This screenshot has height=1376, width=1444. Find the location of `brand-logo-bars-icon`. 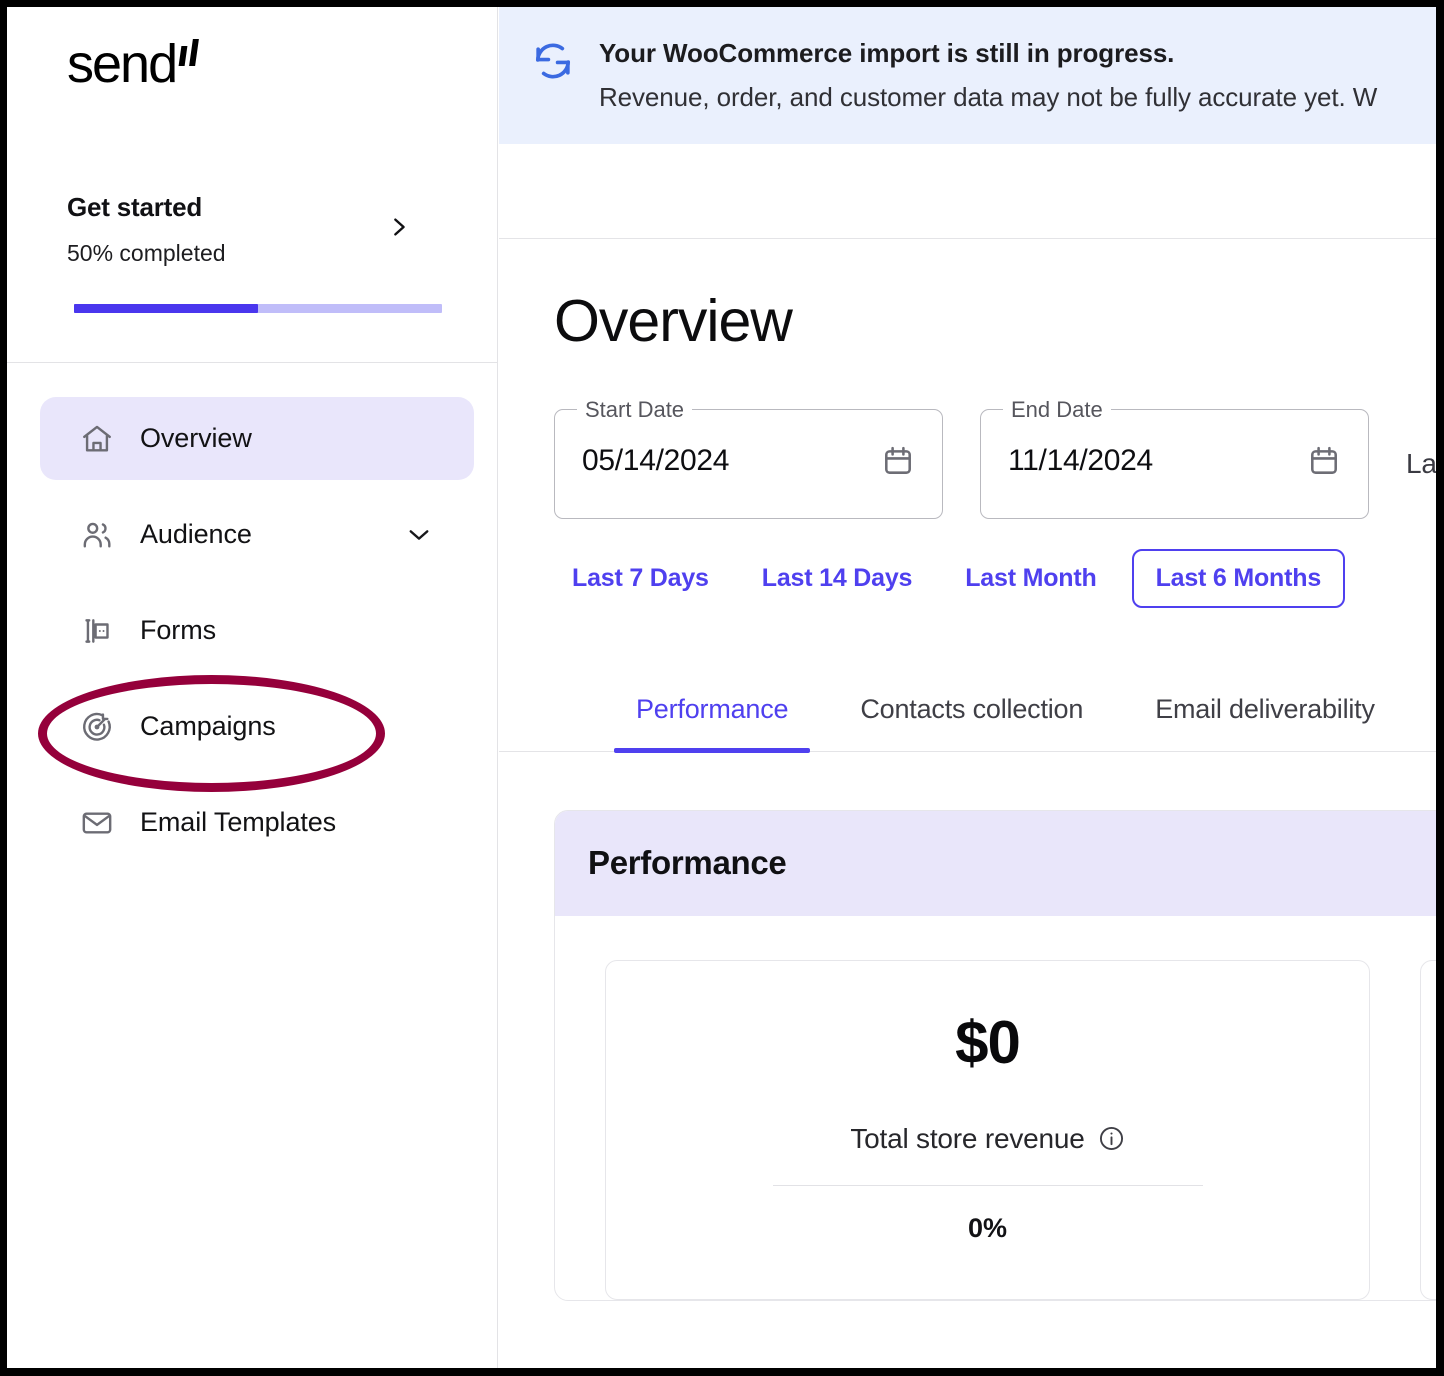

brand-logo-bars-icon is located at coordinates (191, 52).